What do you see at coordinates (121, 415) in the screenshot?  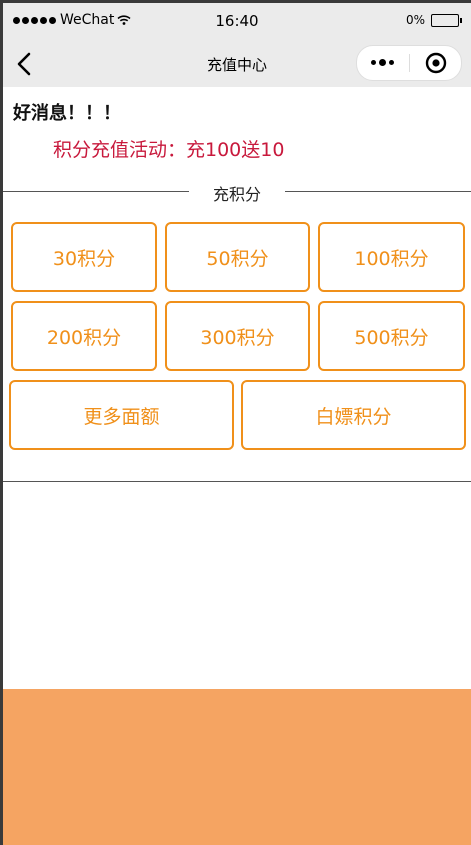 I see `more-amounts-button: 更多面额` at bounding box center [121, 415].